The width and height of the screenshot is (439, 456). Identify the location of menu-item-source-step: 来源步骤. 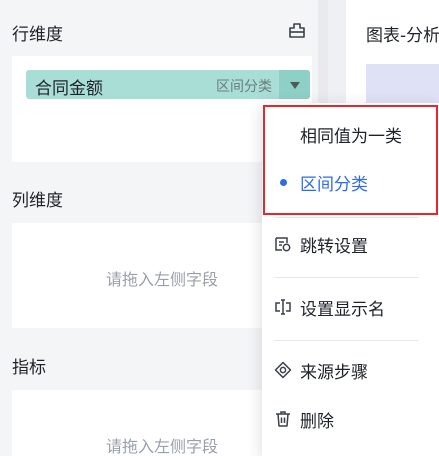
(350, 370).